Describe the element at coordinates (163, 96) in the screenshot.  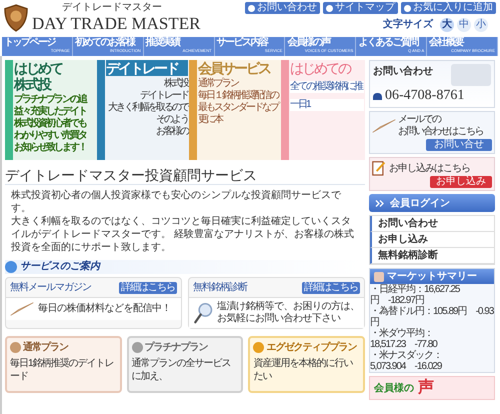
I see `banner-text: デイトレード` at that location.